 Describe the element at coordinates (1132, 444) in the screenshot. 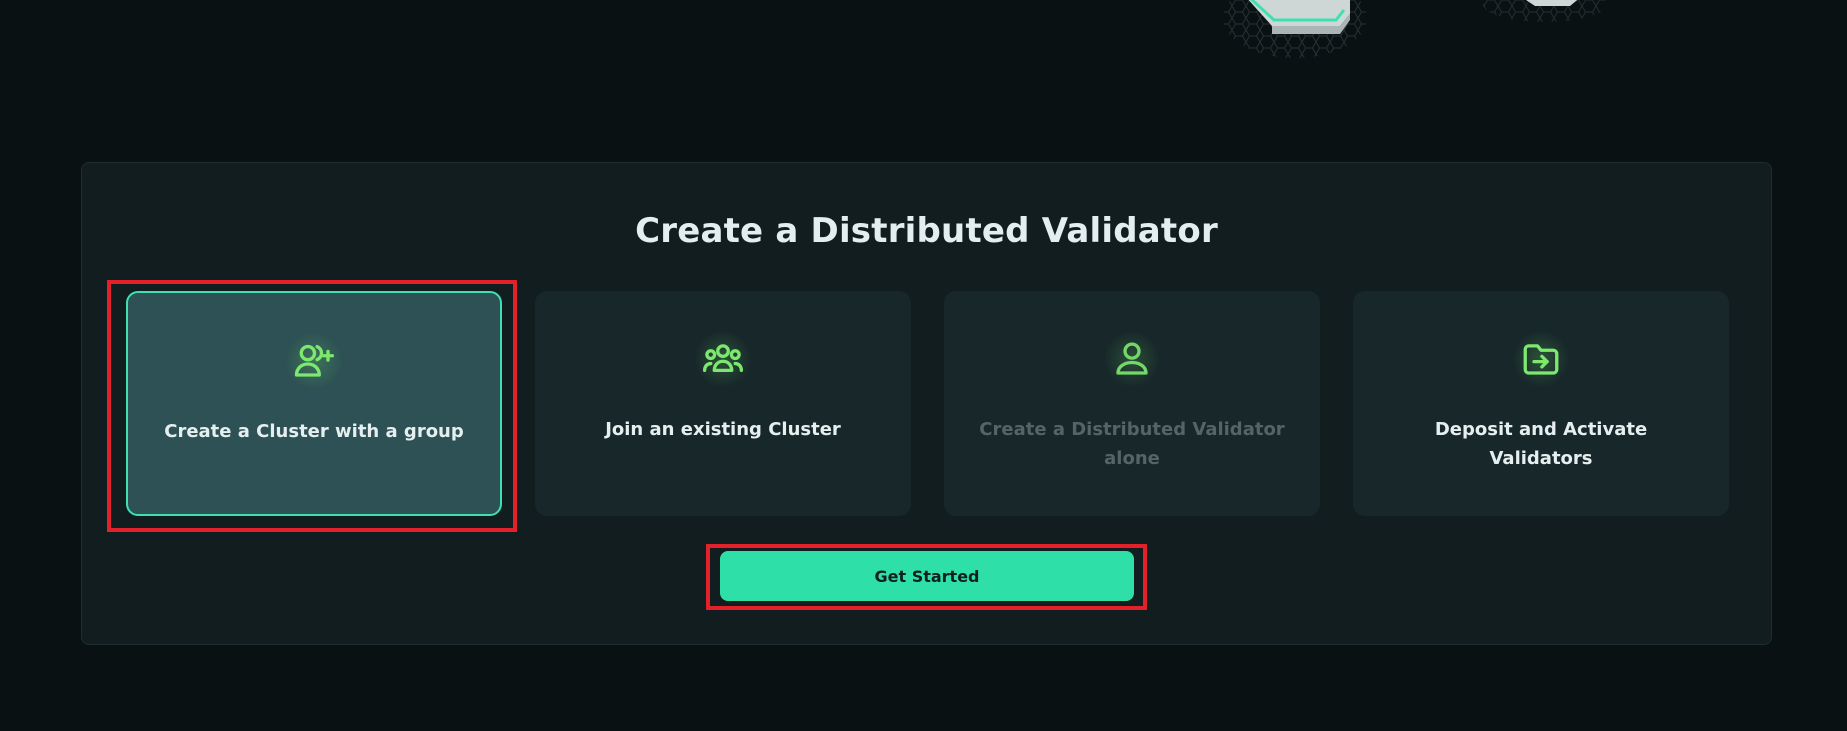

I see `option-label: Create a Distributed Validator alone` at that location.